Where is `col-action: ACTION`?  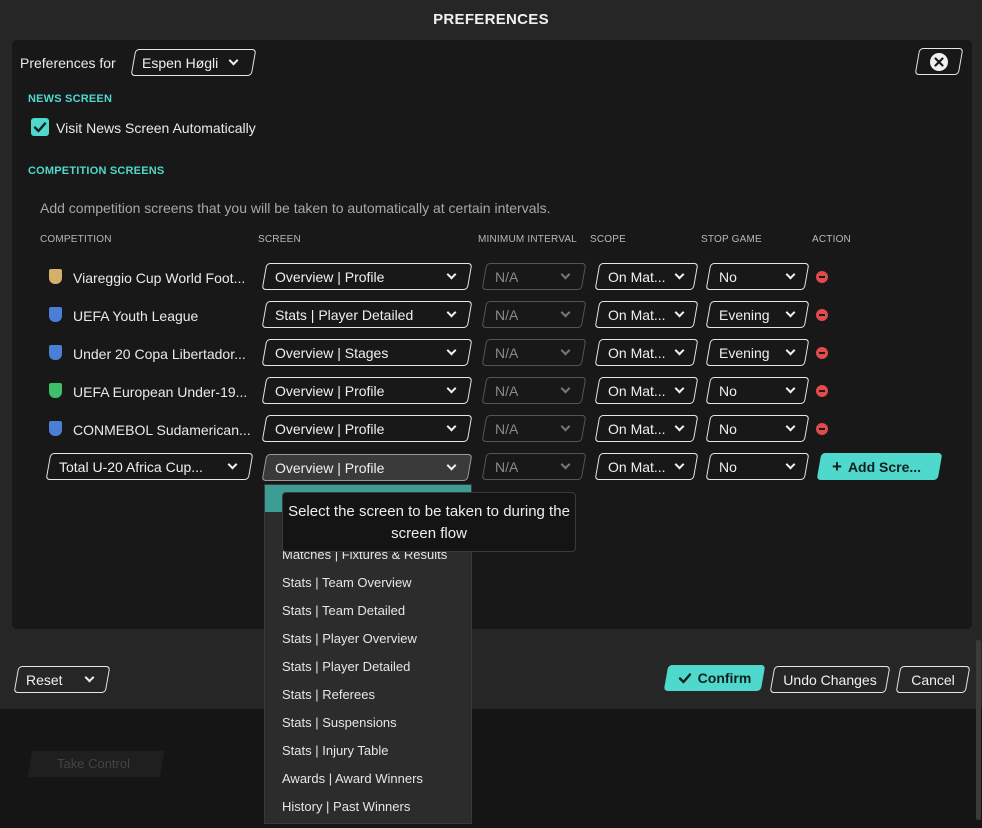 col-action: ACTION is located at coordinates (831, 239).